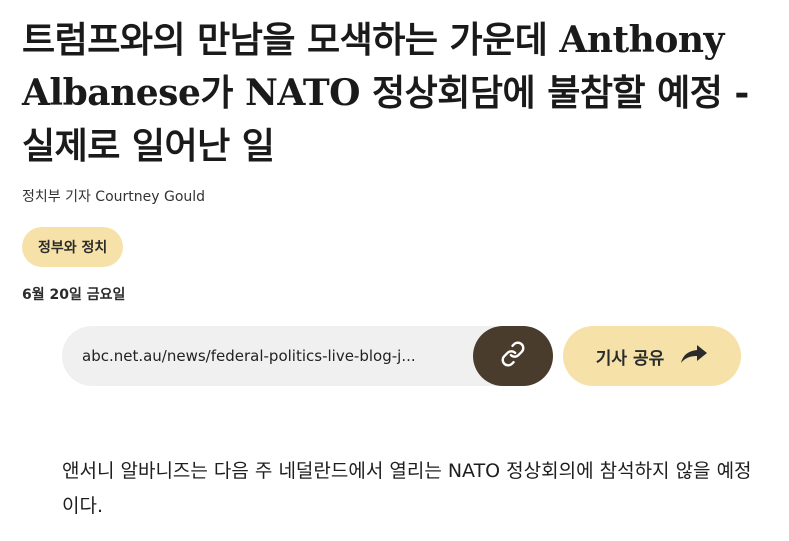  I want to click on publish-date: 6월 20일 금요일, so click(74, 295).